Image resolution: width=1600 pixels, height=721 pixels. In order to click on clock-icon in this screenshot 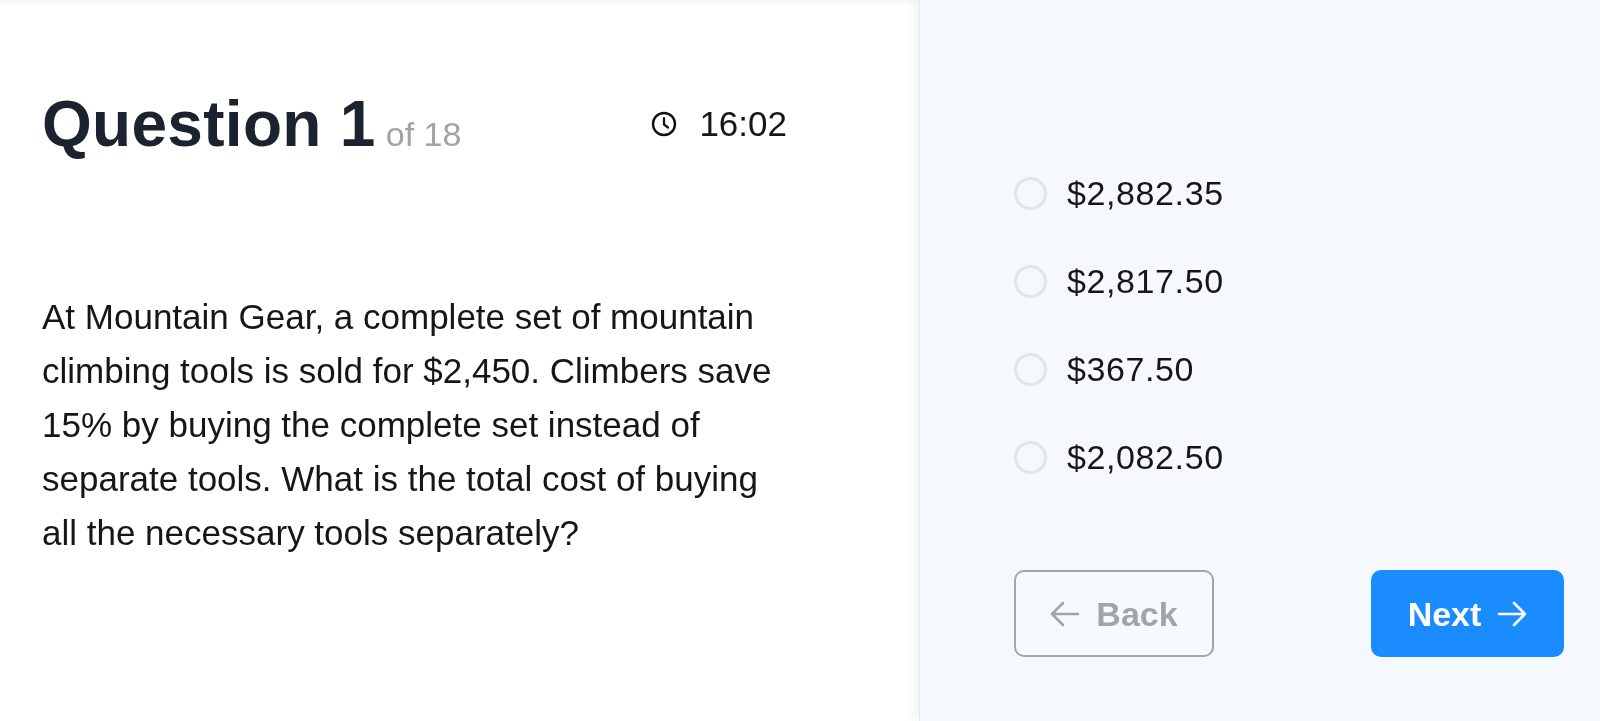, I will do `click(664, 124)`.